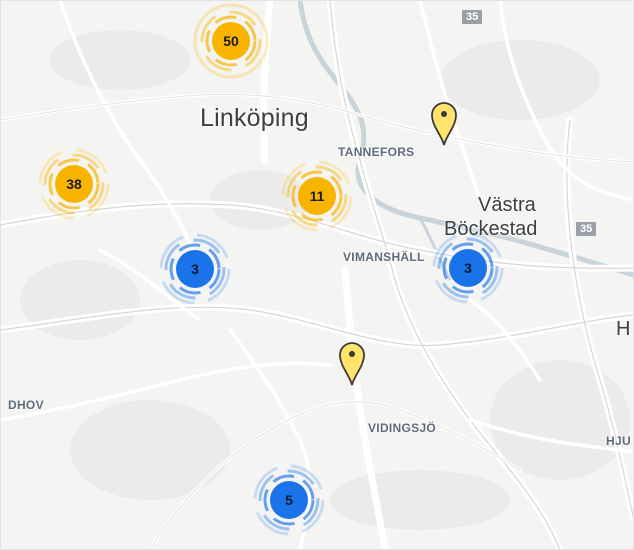 This screenshot has width=634, height=550. What do you see at coordinates (586, 229) in the screenshot?
I see `road-shield-35-right: 35` at bounding box center [586, 229].